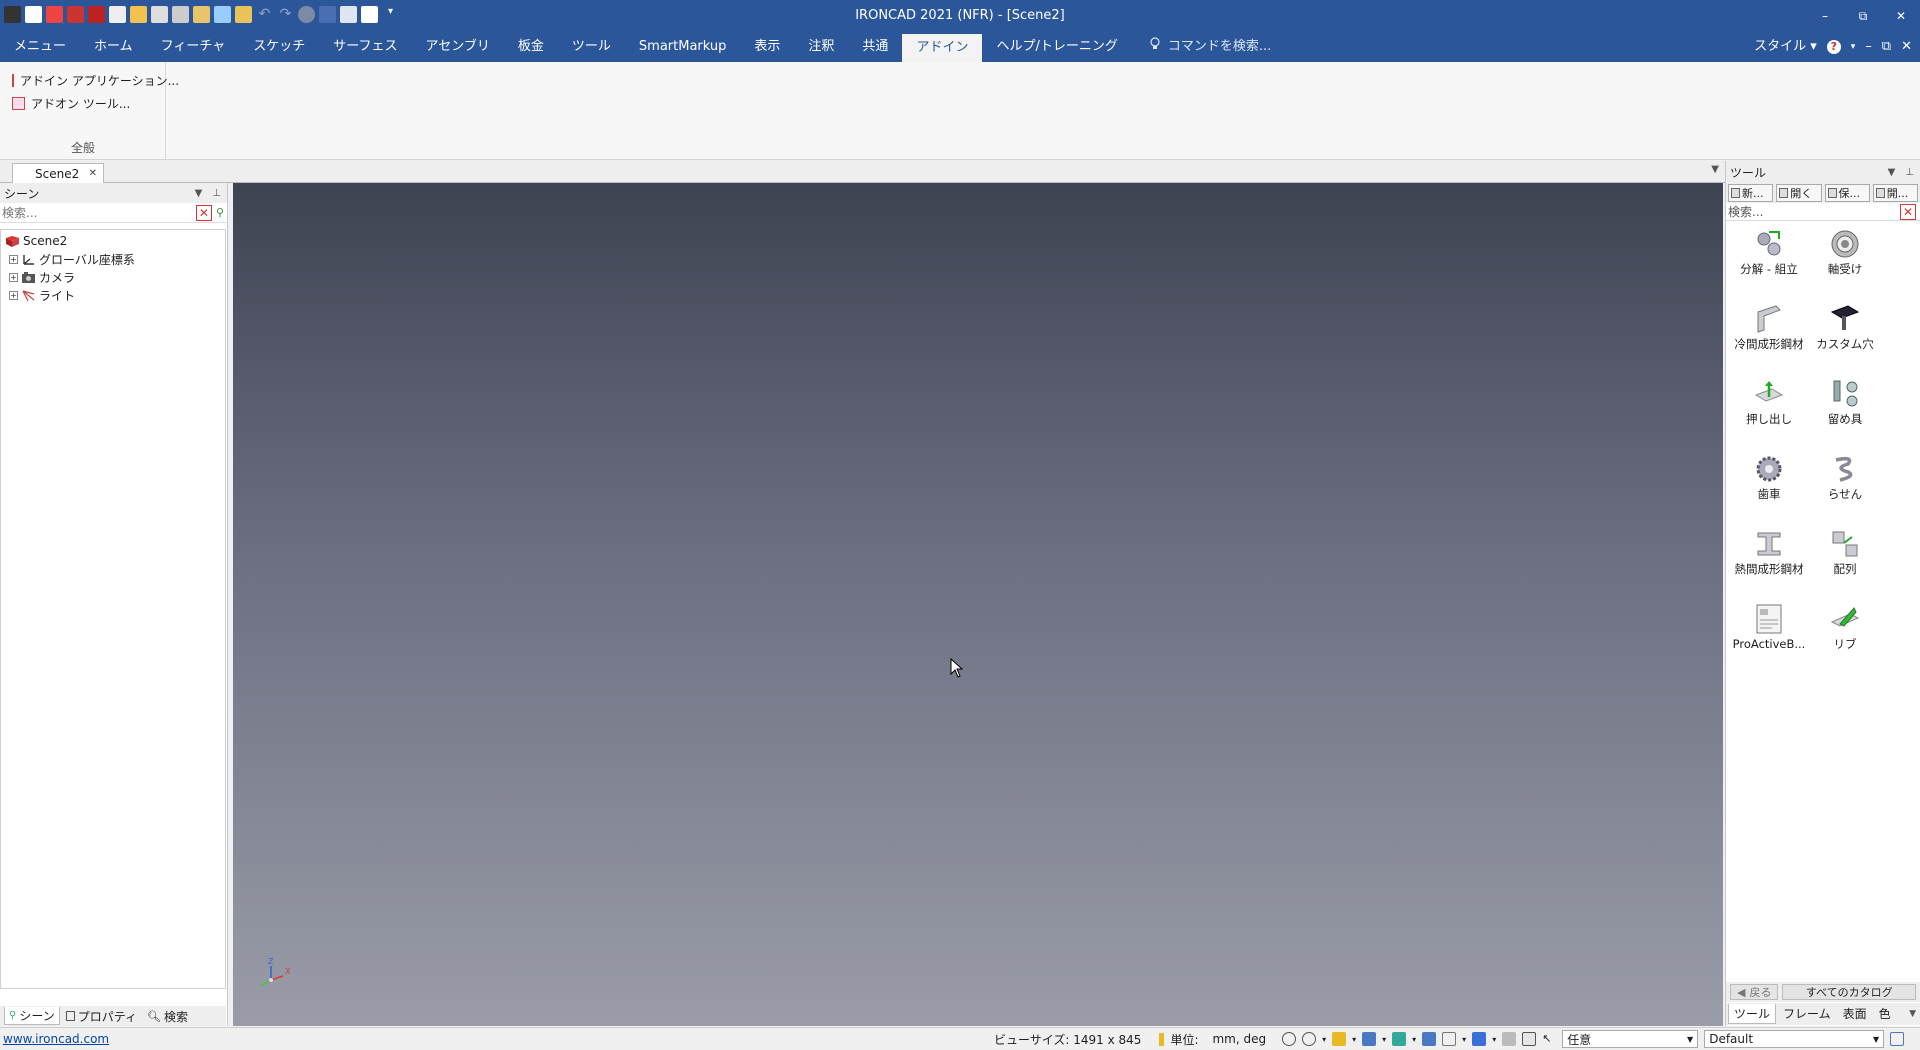 This screenshot has height=1050, width=1920. I want to click on tool-rib: リブ, so click(1845, 639).